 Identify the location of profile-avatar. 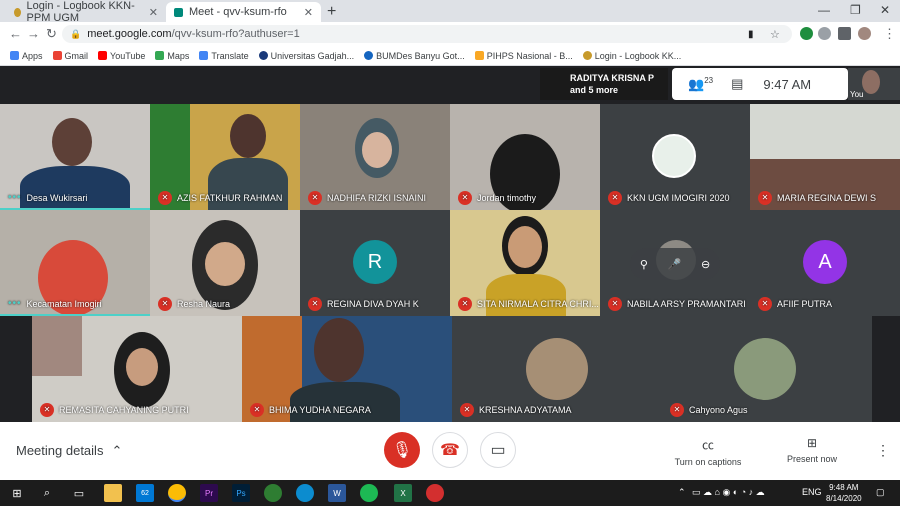
(864, 33).